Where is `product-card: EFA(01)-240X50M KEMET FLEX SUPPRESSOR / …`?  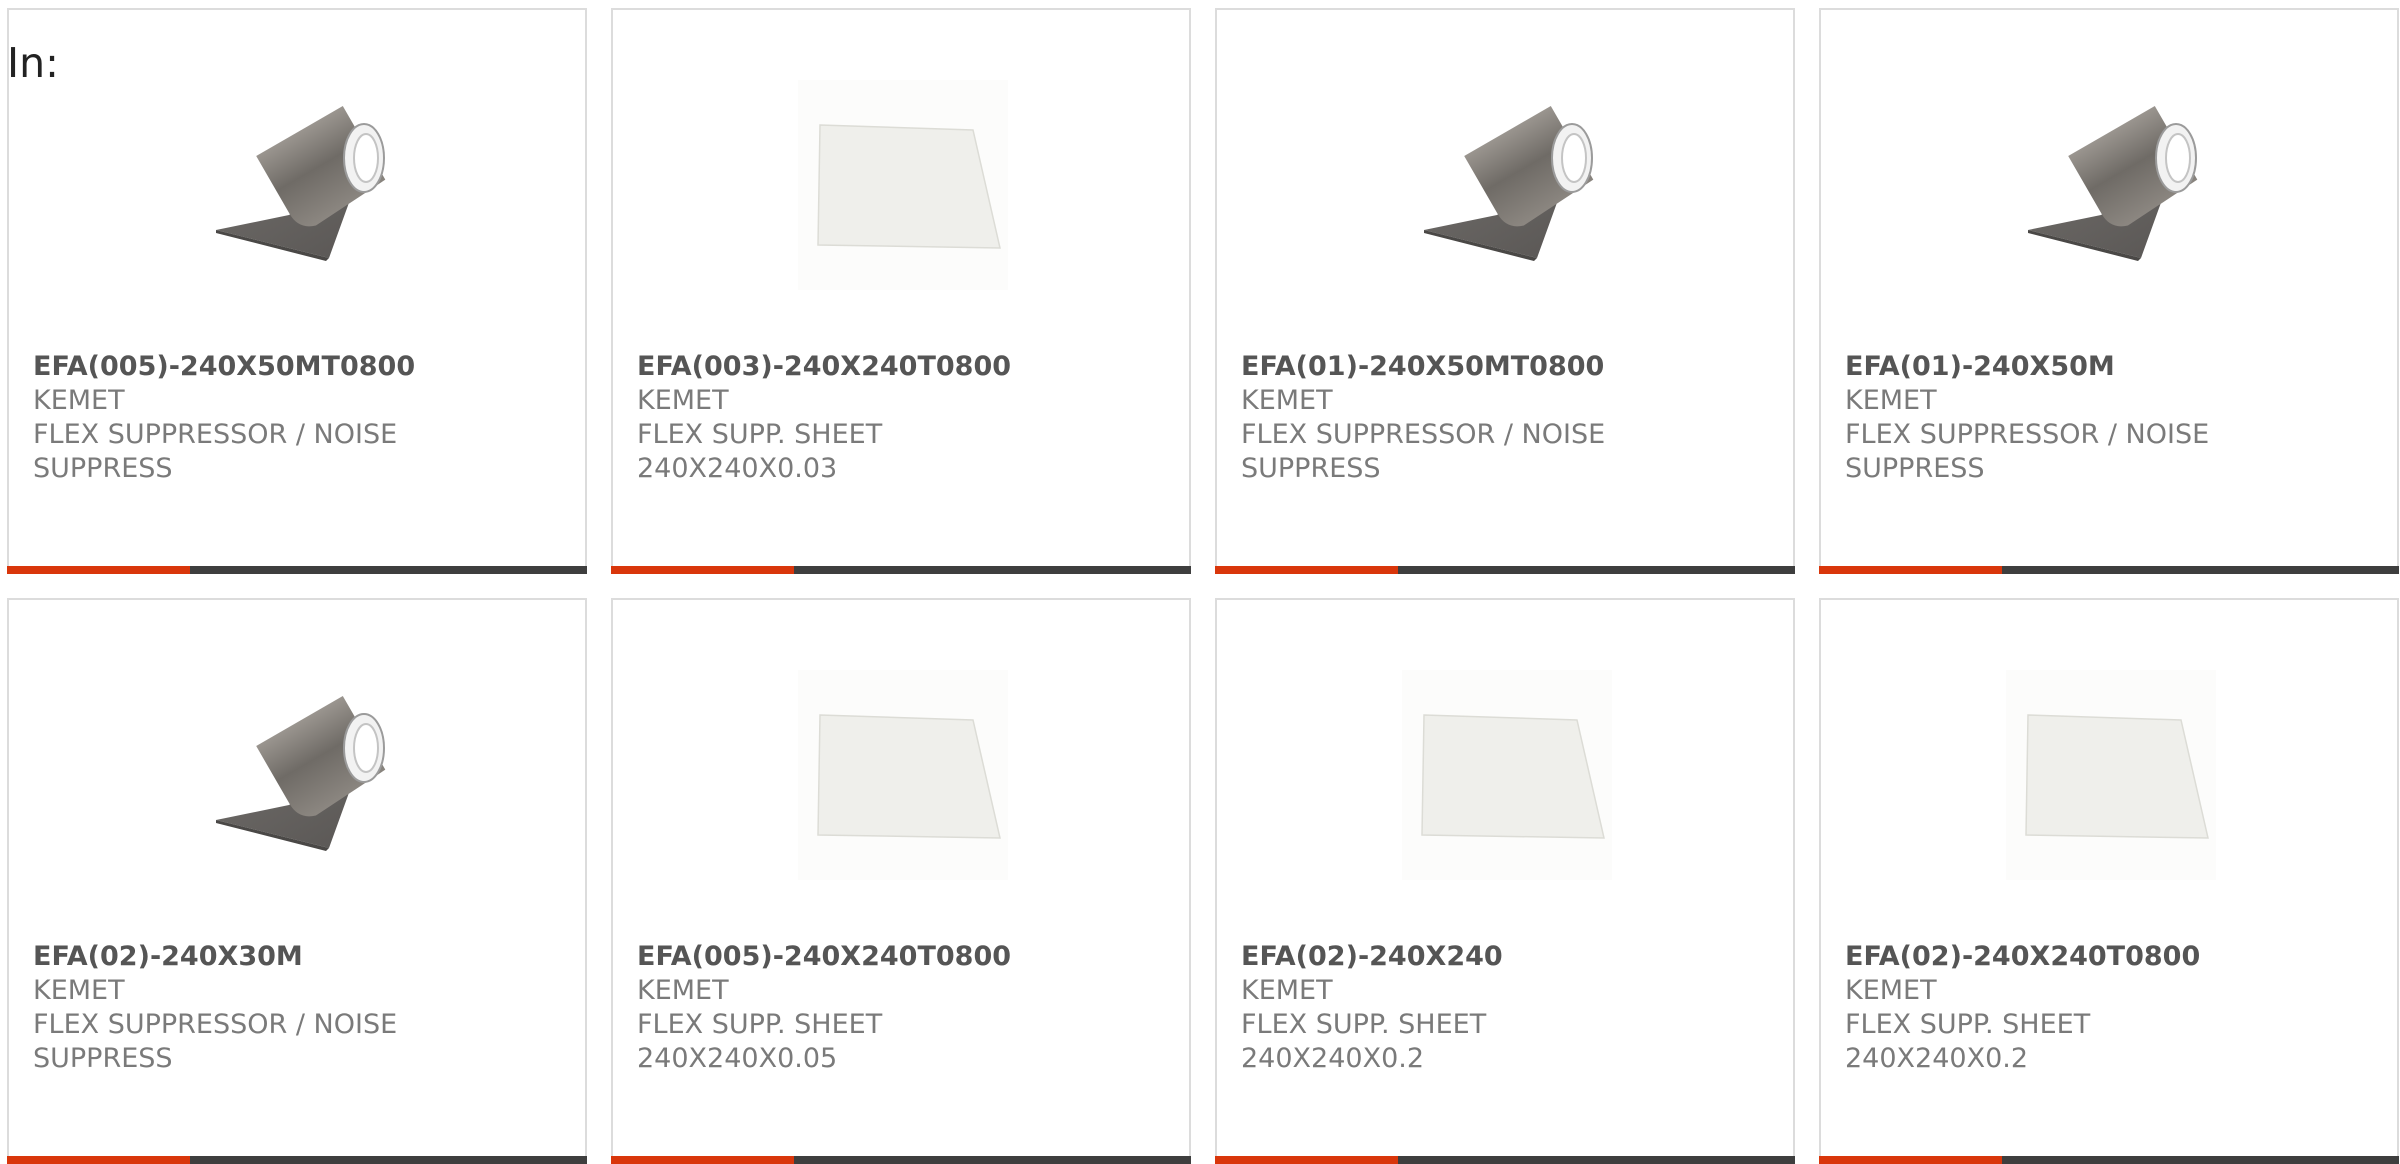 product-card: EFA(01)-240X50M KEMET FLEX SUPPRESSOR / … is located at coordinates (2109, 291).